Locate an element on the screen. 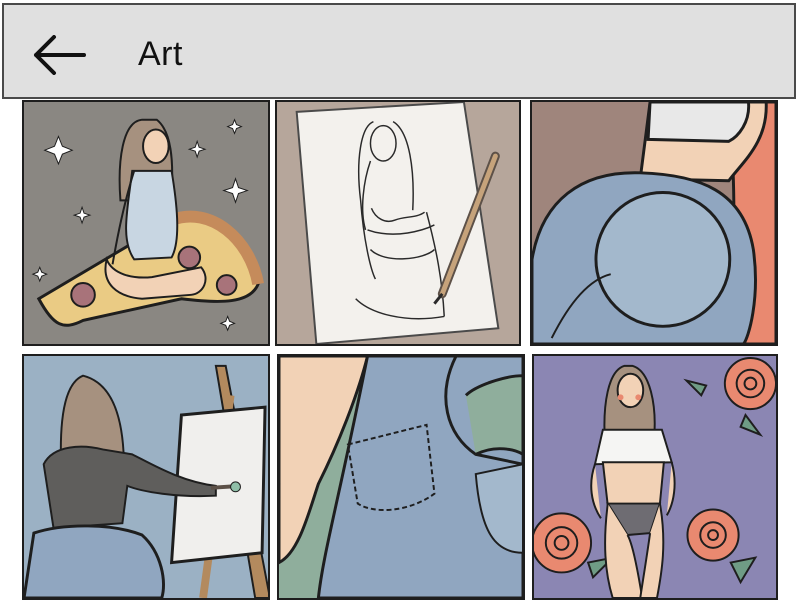 Image resolution: width=800 pixels, height=614 pixels. pencil-sketch-artwork is located at coordinates (398, 223).